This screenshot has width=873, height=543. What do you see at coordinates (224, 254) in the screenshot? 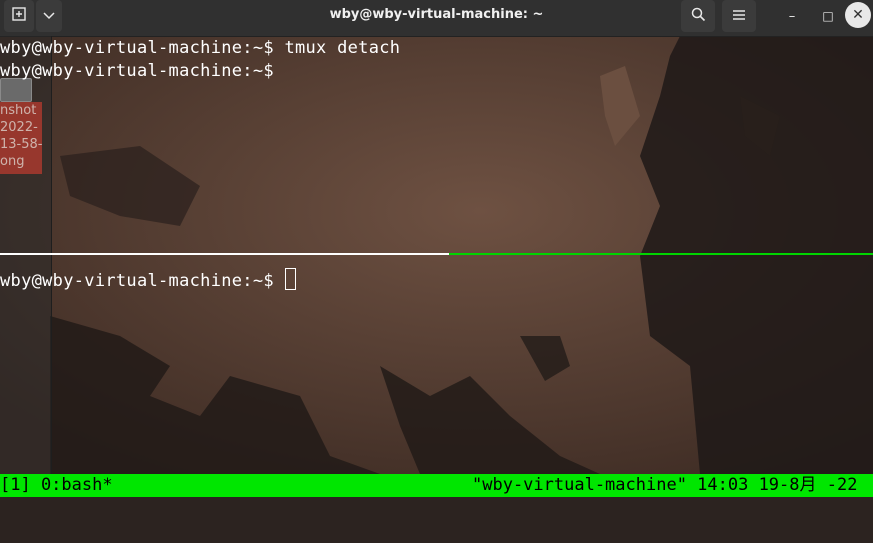
I see `pane-divider-inactive` at bounding box center [224, 254].